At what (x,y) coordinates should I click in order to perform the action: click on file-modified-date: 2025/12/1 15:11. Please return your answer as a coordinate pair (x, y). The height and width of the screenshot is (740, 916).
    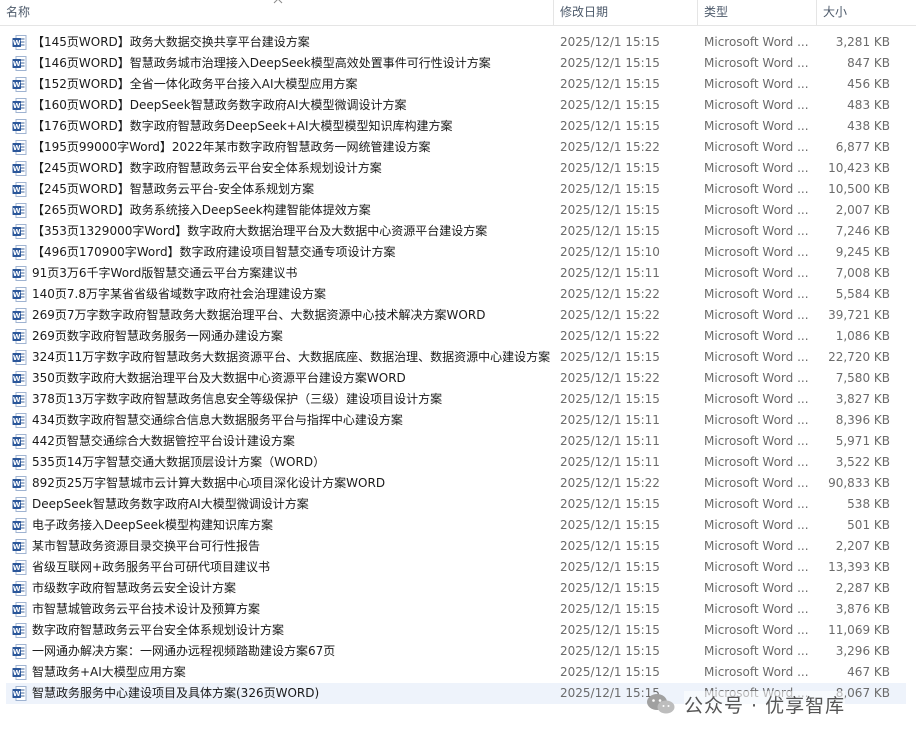
    Looking at the image, I should click on (610, 441).